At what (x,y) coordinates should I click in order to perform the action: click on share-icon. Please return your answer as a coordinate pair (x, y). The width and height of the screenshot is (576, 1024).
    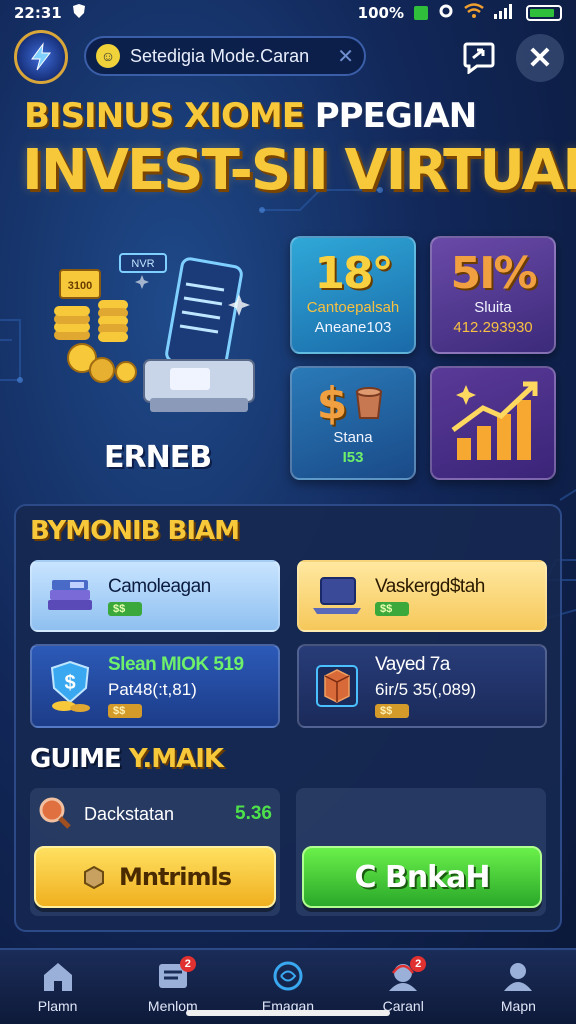
    Looking at the image, I should click on (479, 58).